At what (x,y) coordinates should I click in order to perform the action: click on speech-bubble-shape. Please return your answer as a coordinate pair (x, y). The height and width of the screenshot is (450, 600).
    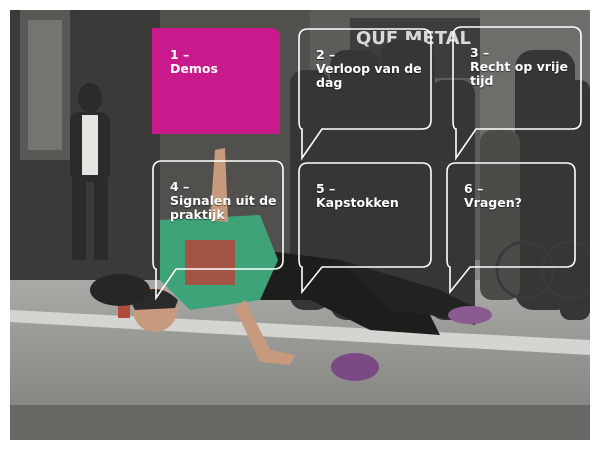
    Looking at the image, I should click on (216, 81).